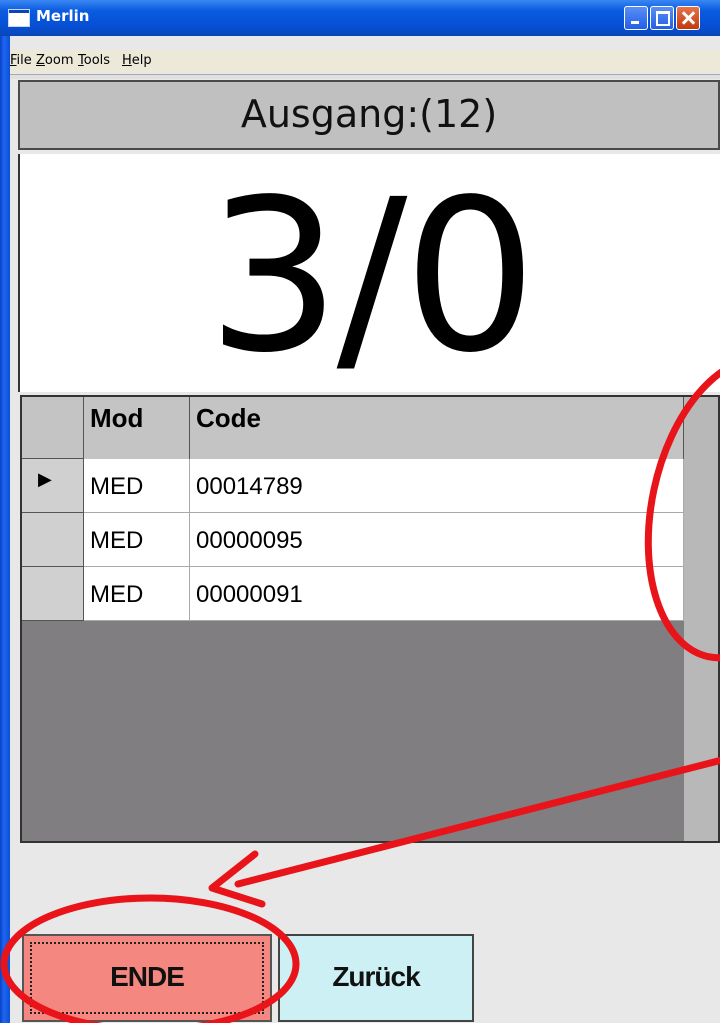  What do you see at coordinates (701, 619) in the screenshot?
I see `grid-right-strip` at bounding box center [701, 619].